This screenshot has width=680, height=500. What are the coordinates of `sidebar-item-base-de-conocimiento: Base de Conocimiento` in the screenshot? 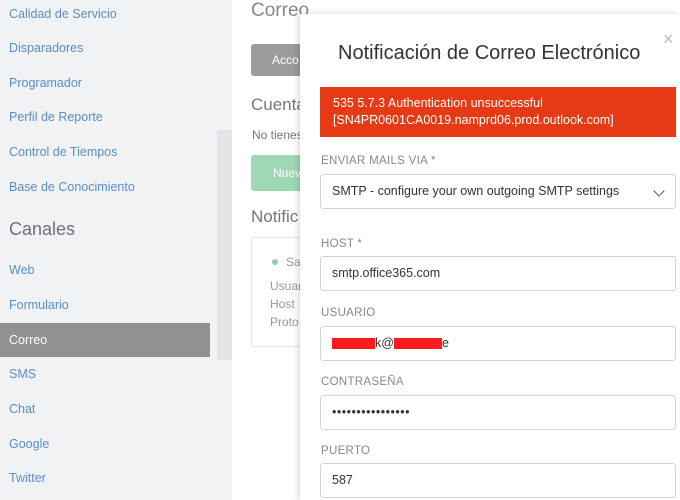 It's located at (105, 187).